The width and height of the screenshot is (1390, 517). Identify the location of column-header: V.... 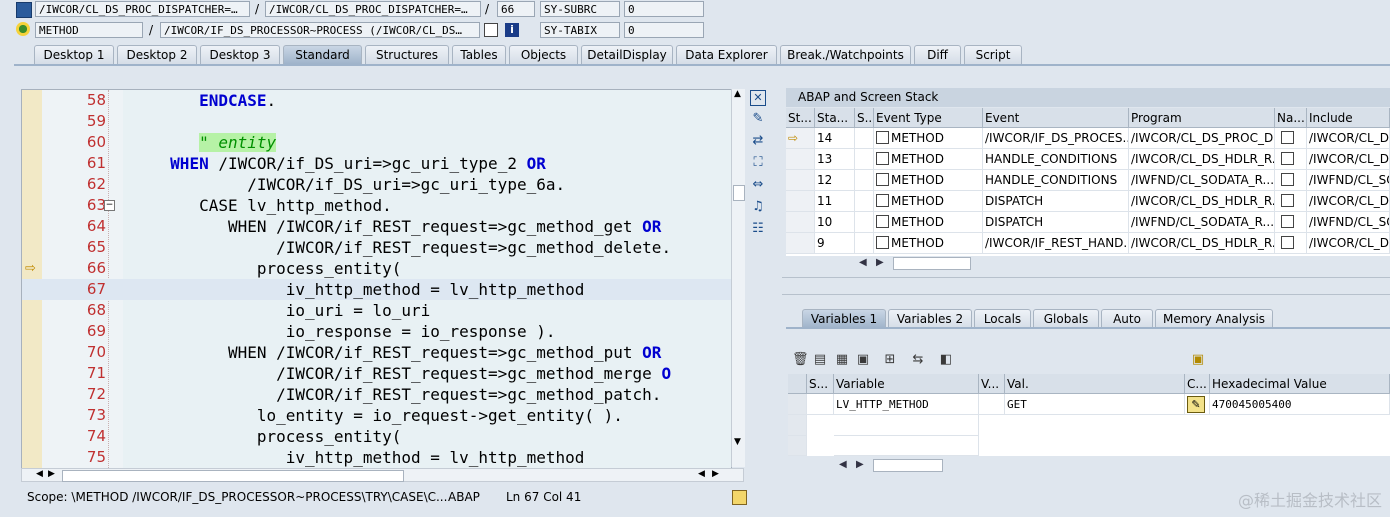
(992, 384).